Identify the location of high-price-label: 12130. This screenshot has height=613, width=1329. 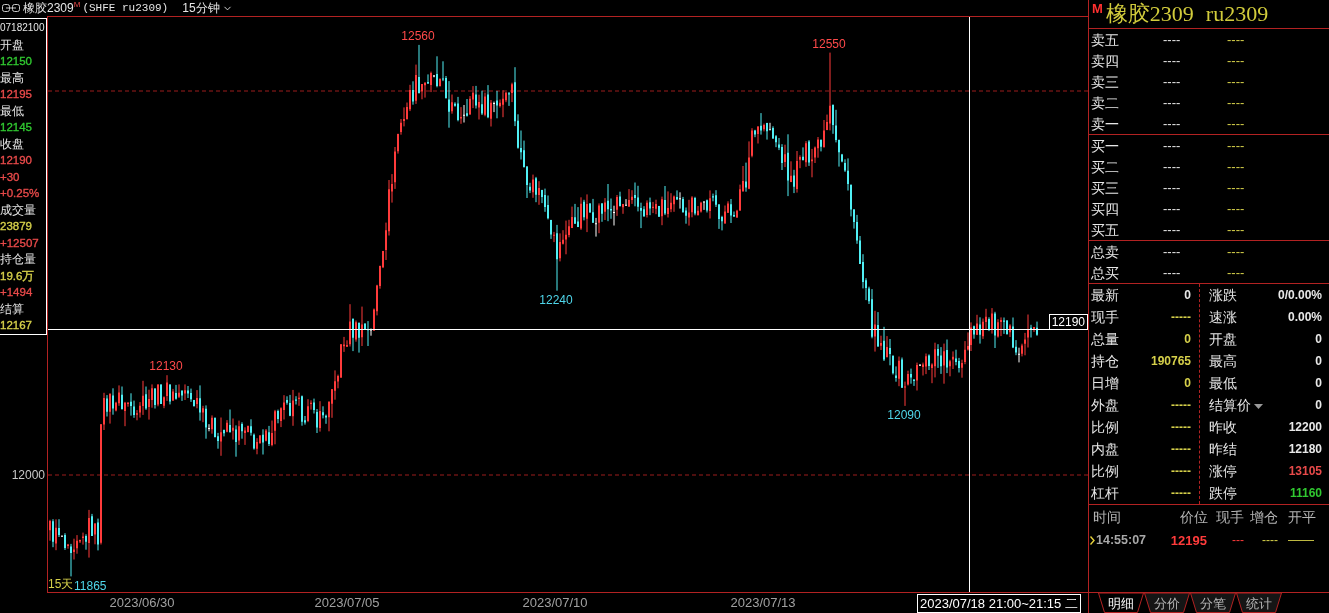
(166, 367).